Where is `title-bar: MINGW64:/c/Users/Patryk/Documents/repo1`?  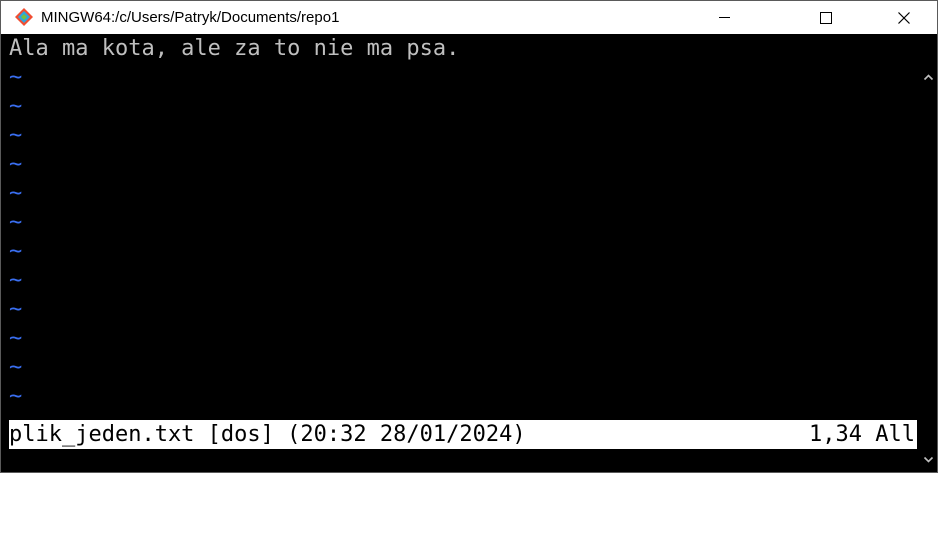
title-bar: MINGW64:/c/Users/Patryk/Documents/repo1 is located at coordinates (469, 17).